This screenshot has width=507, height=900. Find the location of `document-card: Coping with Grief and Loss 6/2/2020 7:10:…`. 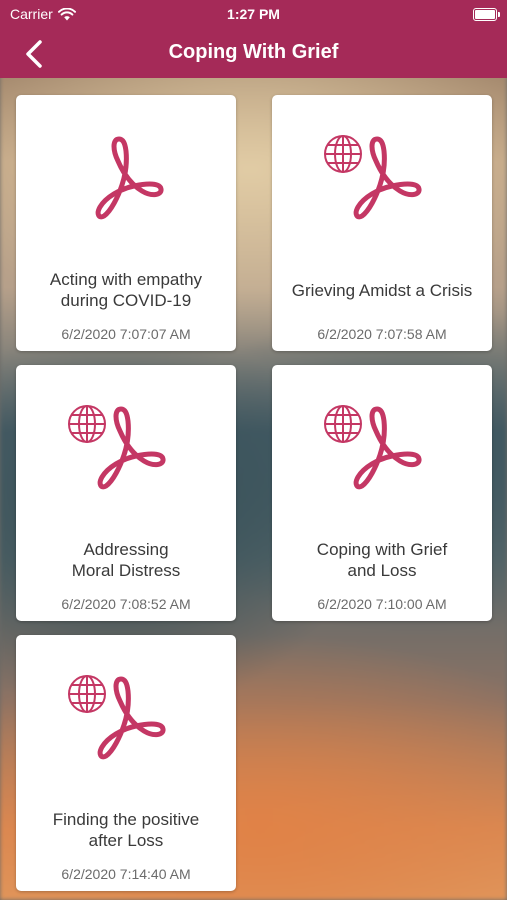

document-card: Coping with Grief and Loss 6/2/2020 7:10:… is located at coordinates (382, 493).